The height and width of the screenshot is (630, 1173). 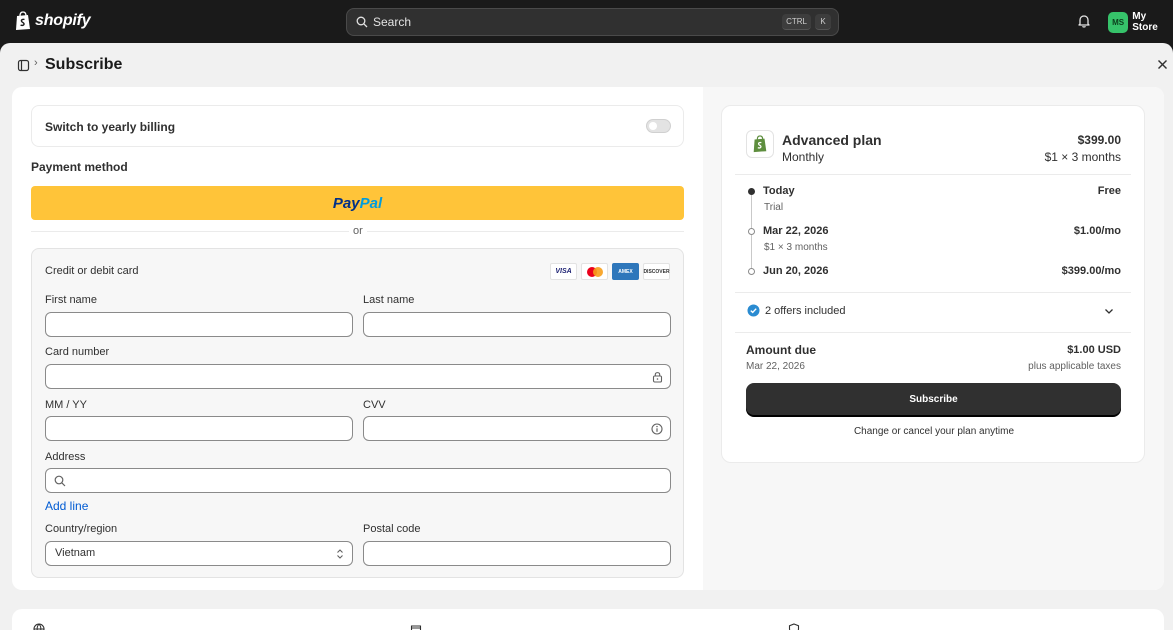 What do you see at coordinates (1094, 350) in the screenshot?
I see `amount-due-value: $1.00 USD` at bounding box center [1094, 350].